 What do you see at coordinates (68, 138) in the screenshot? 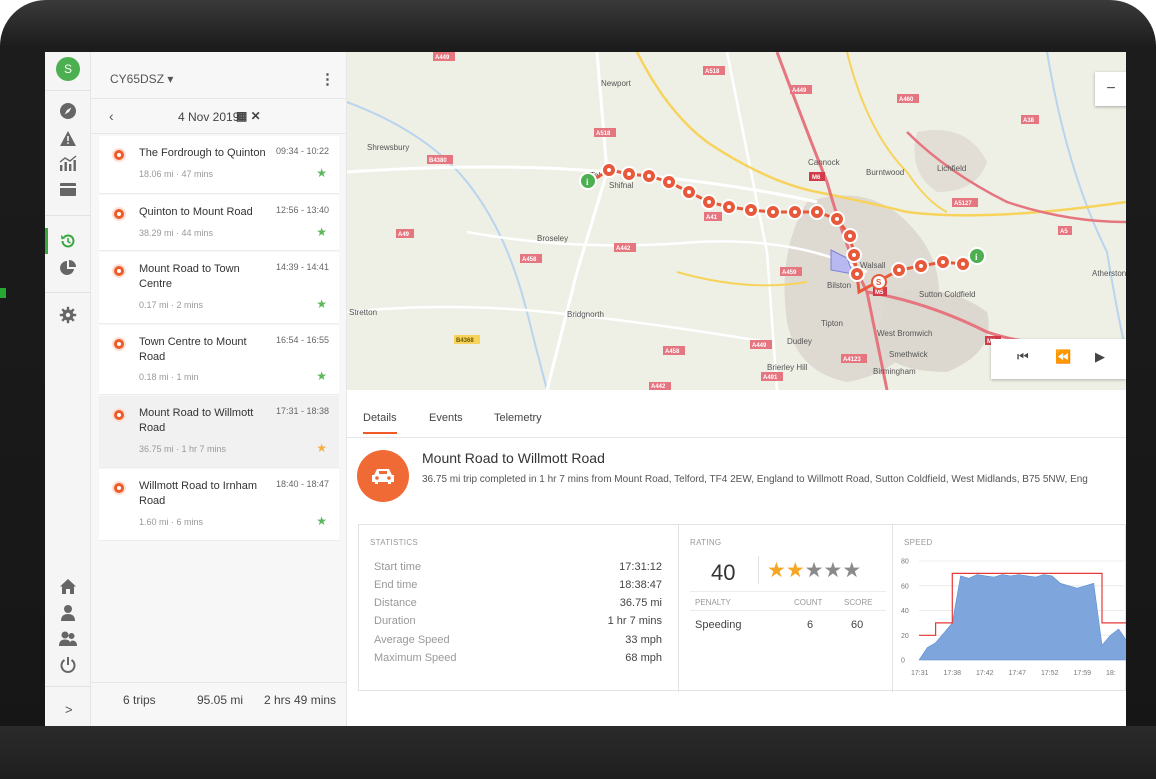
I see `warning-icon` at bounding box center [68, 138].